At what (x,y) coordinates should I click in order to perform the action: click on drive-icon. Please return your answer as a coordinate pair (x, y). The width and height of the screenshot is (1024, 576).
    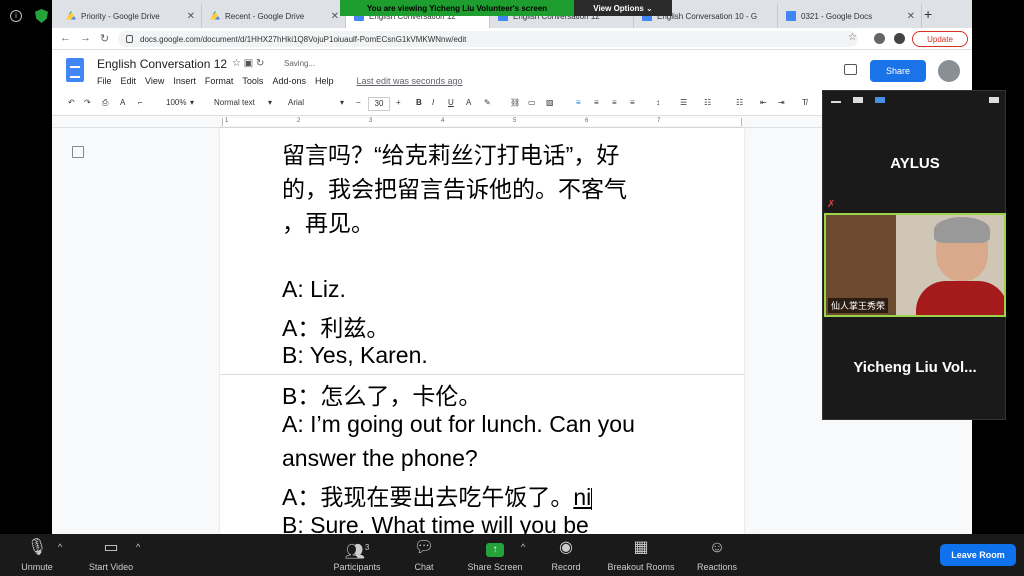
    Looking at the image, I should click on (71, 15).